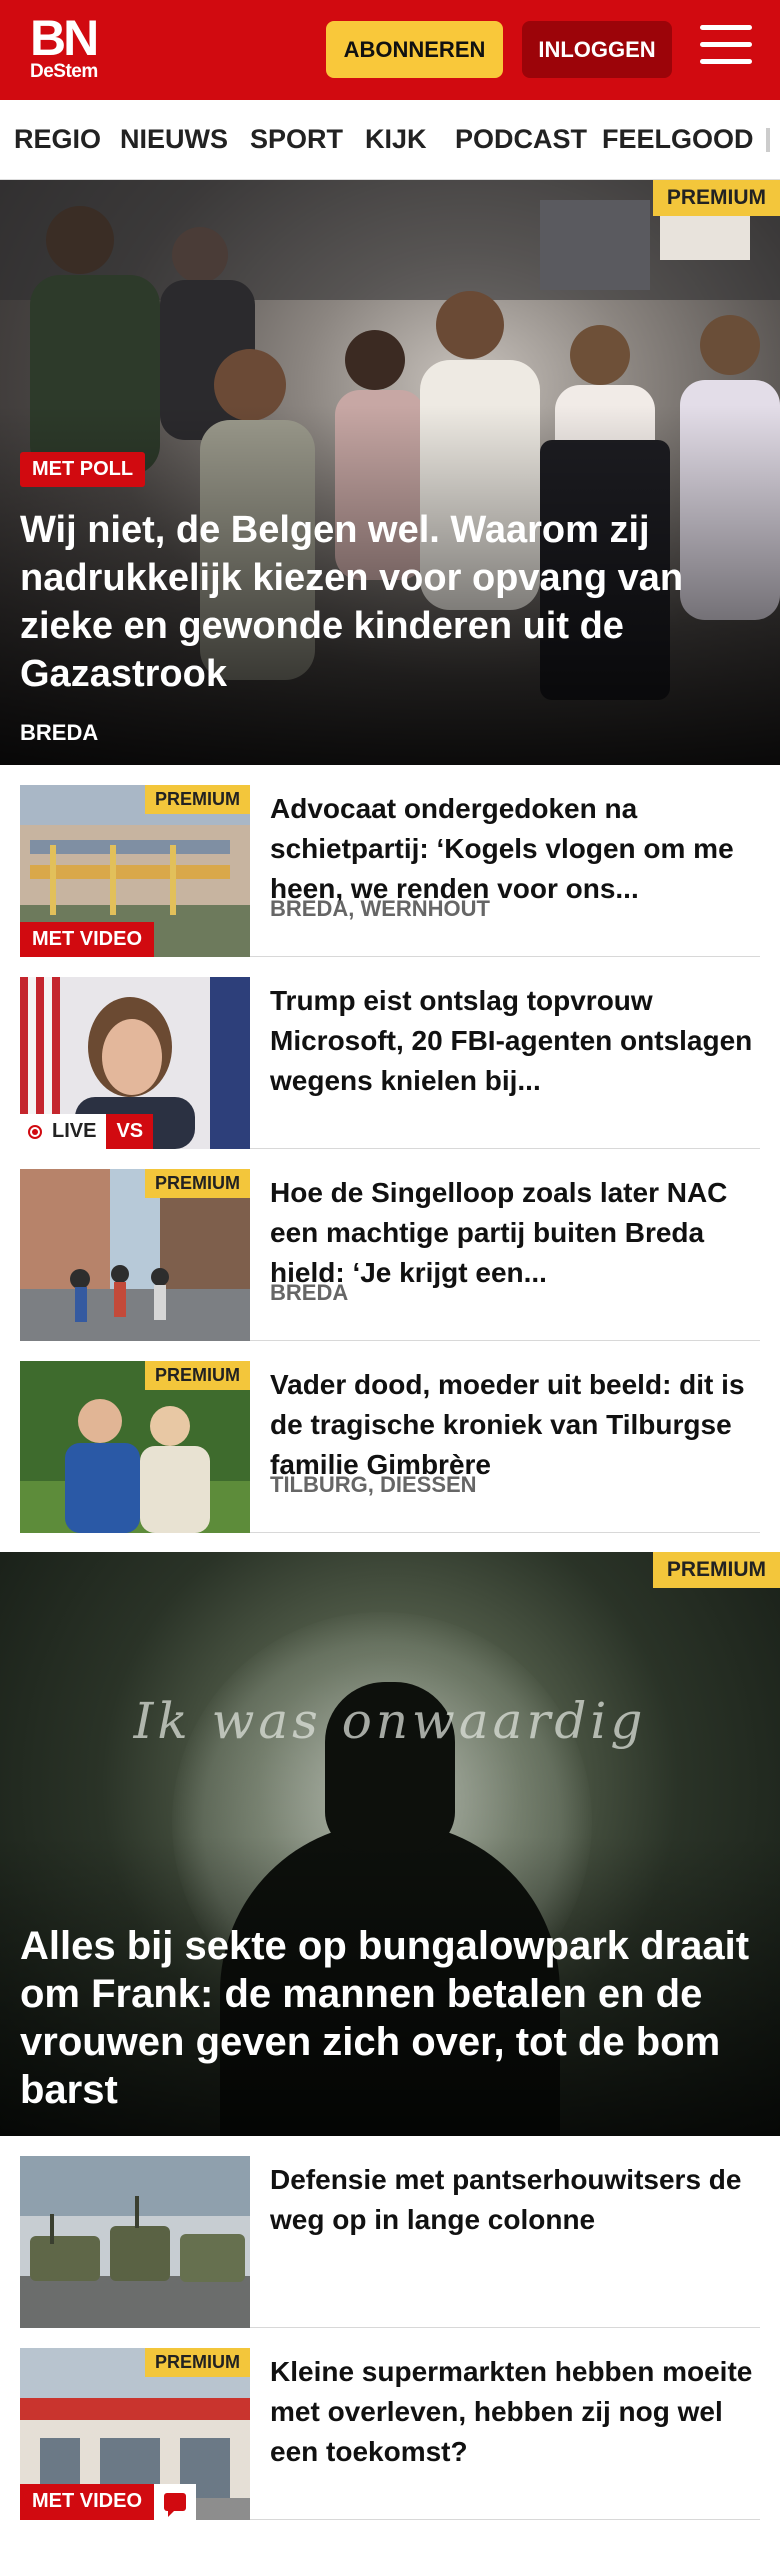 The height and width of the screenshot is (2560, 780). I want to click on site-logo: BN DeStem, so click(64, 46).